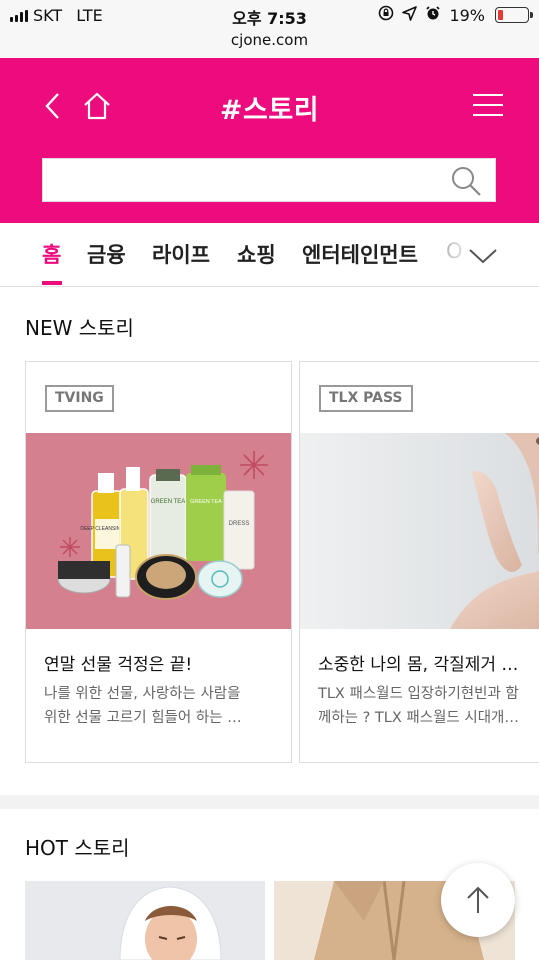 Image resolution: width=539 pixels, height=960 pixels. Describe the element at coordinates (386, 15) in the screenshot. I see `rotation-lock-icon` at that location.